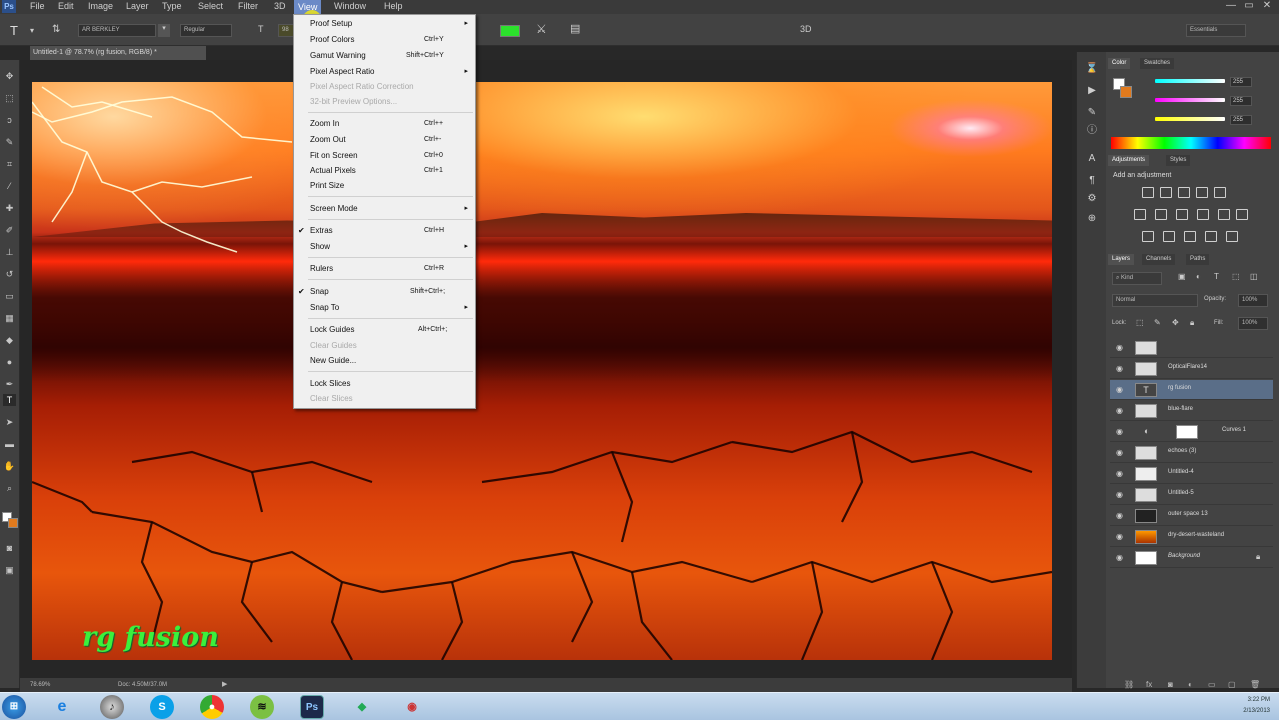 Image resolution: width=1279 pixels, height=720 pixels. Describe the element at coordinates (1092, 181) in the screenshot. I see `paragraph-panel-icon: ¶` at that location.